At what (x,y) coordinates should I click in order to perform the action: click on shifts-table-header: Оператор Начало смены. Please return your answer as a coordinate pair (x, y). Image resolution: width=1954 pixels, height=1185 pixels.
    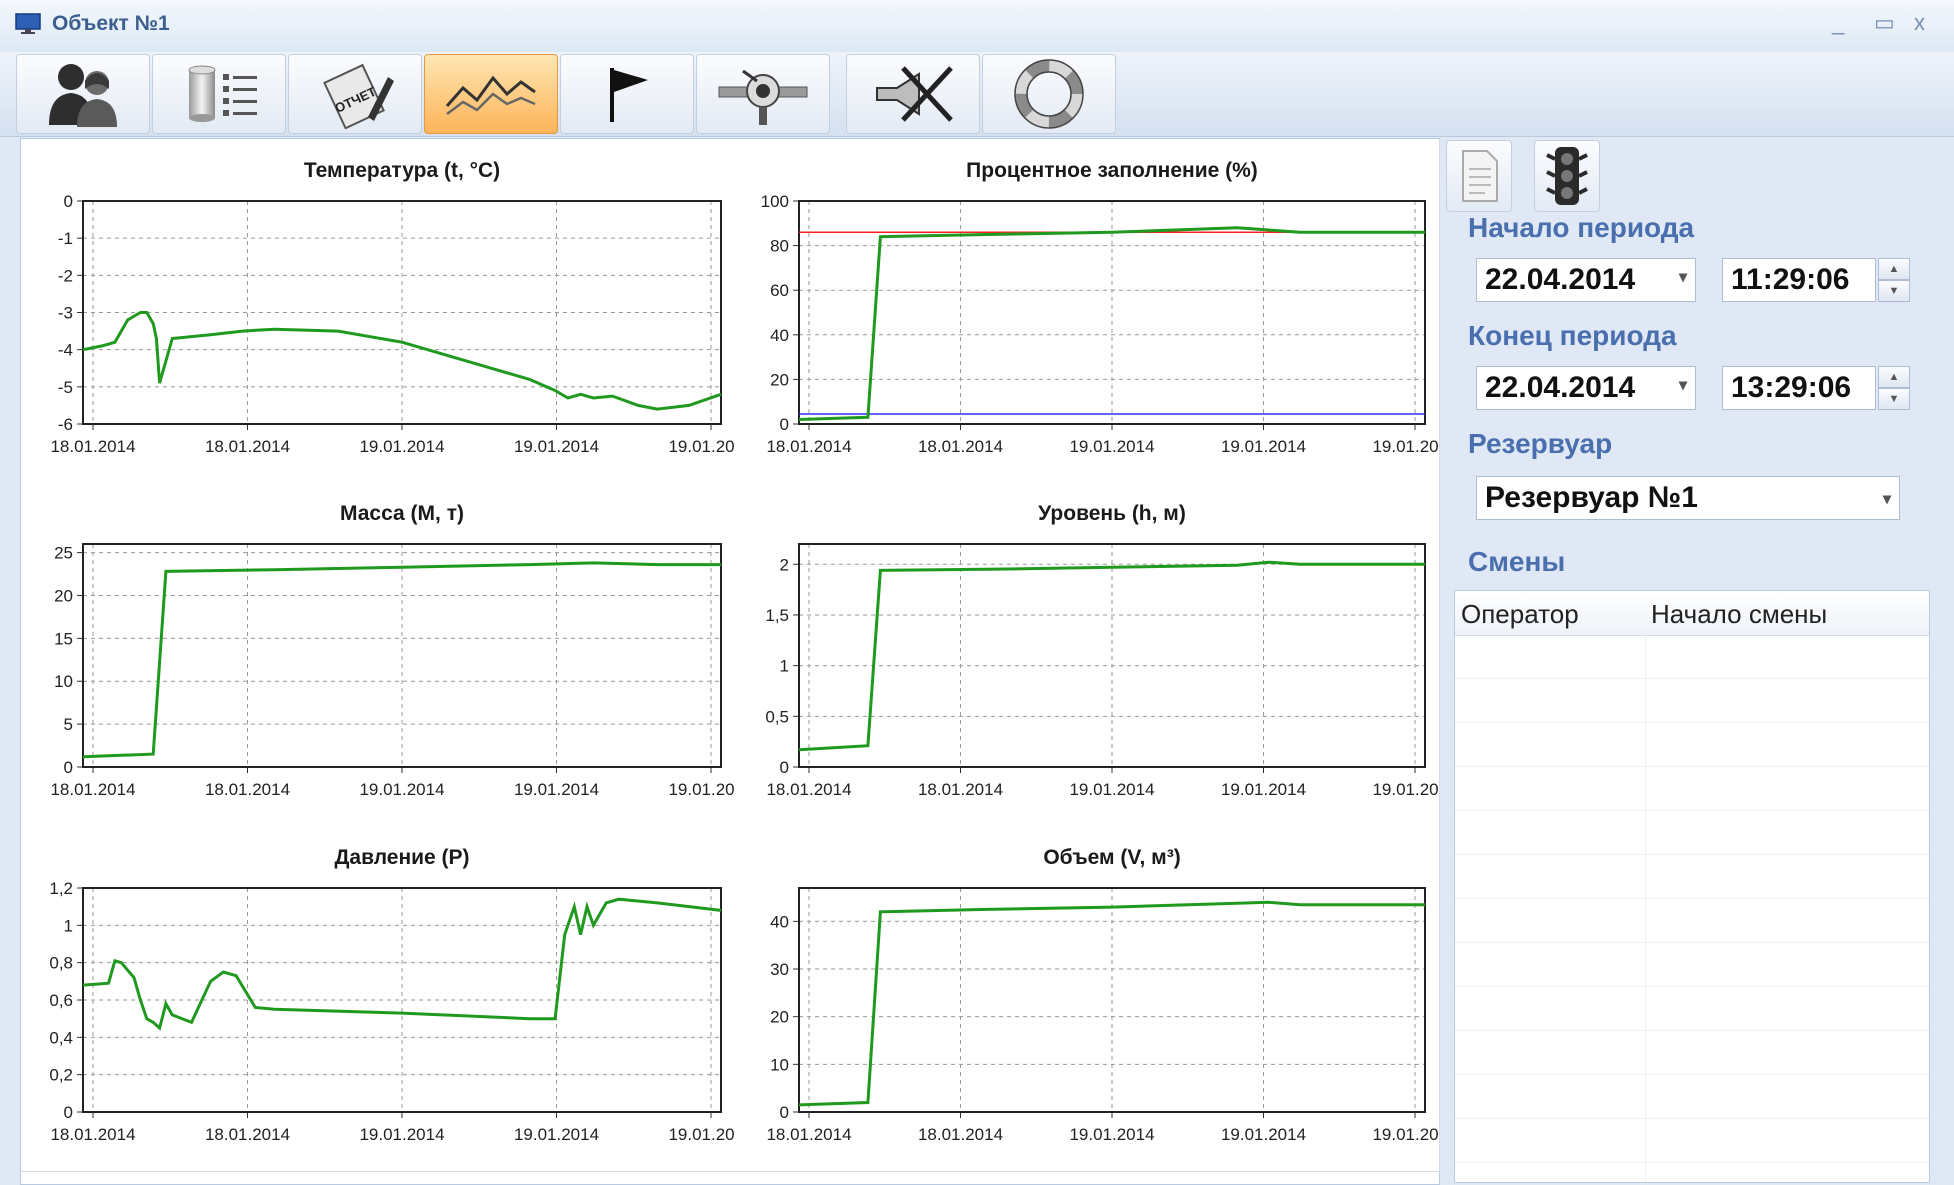
    Looking at the image, I should click on (1692, 613).